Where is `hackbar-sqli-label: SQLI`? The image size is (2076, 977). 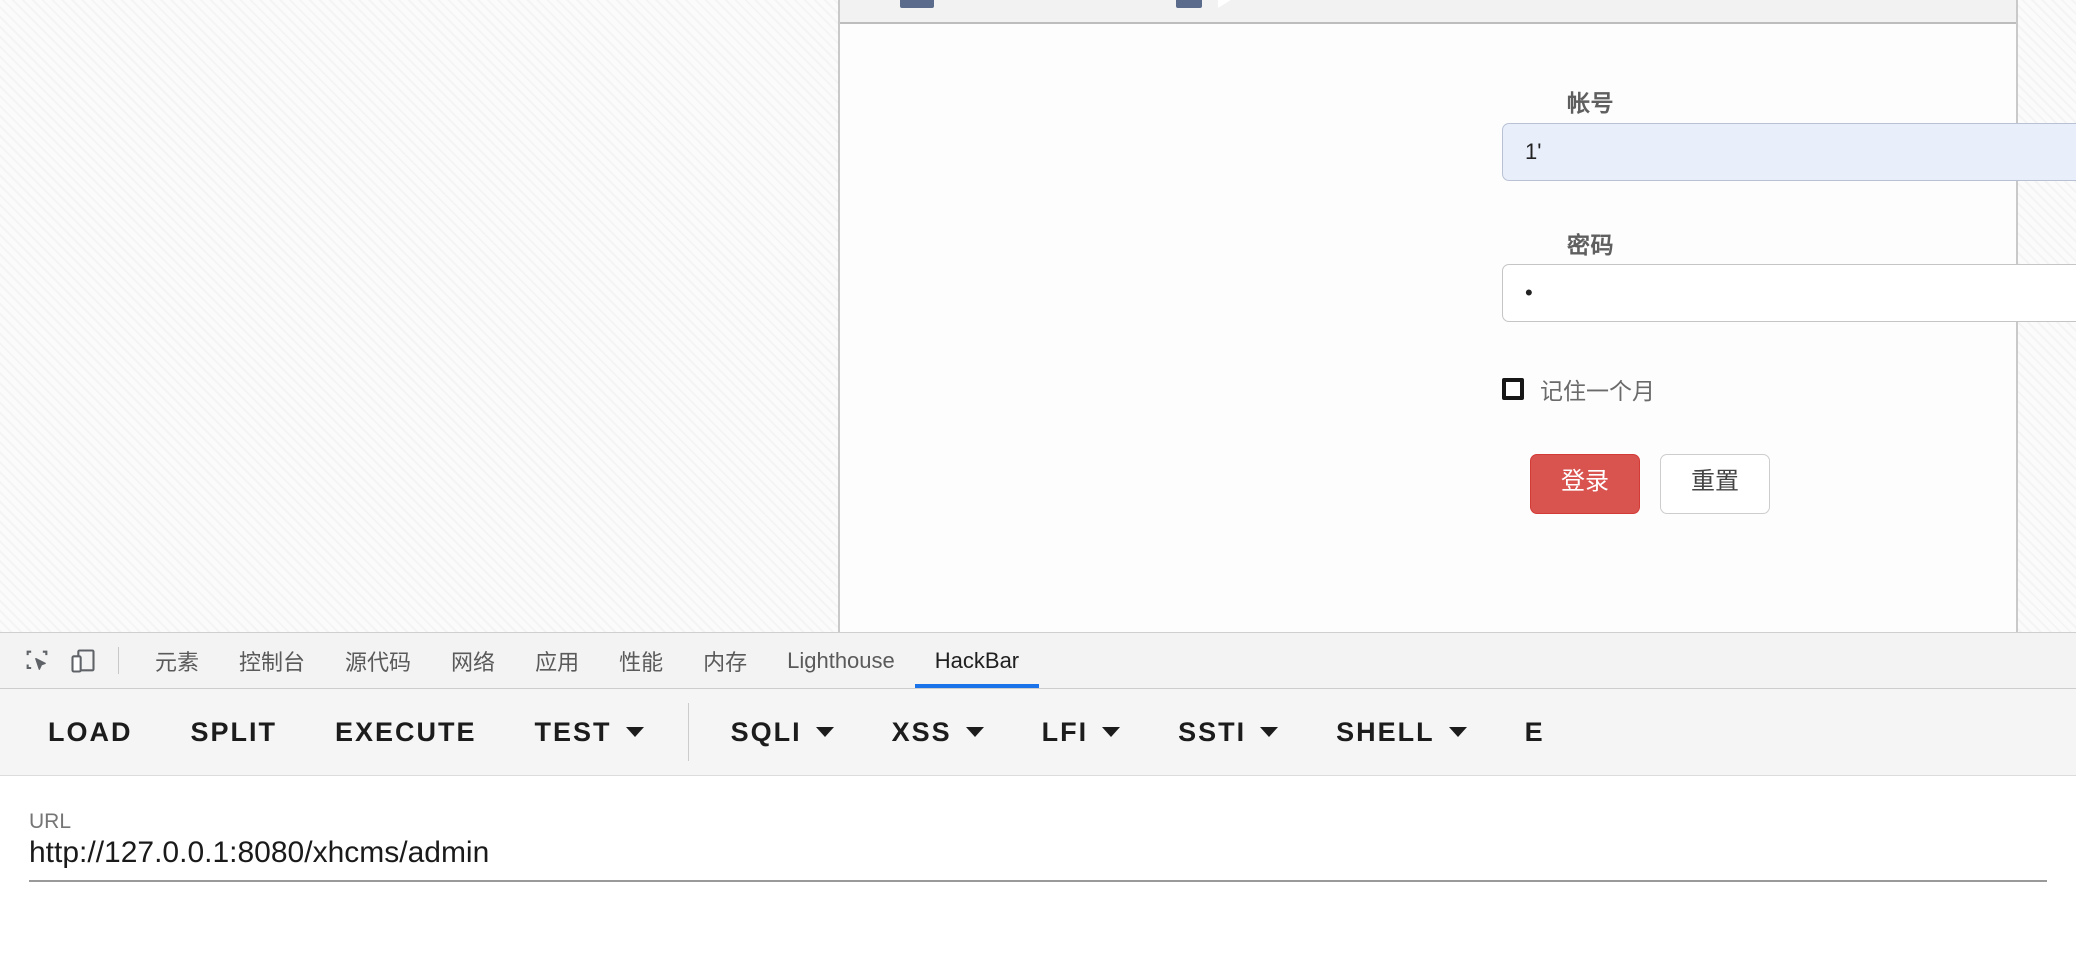 hackbar-sqli-label: SQLI is located at coordinates (766, 731).